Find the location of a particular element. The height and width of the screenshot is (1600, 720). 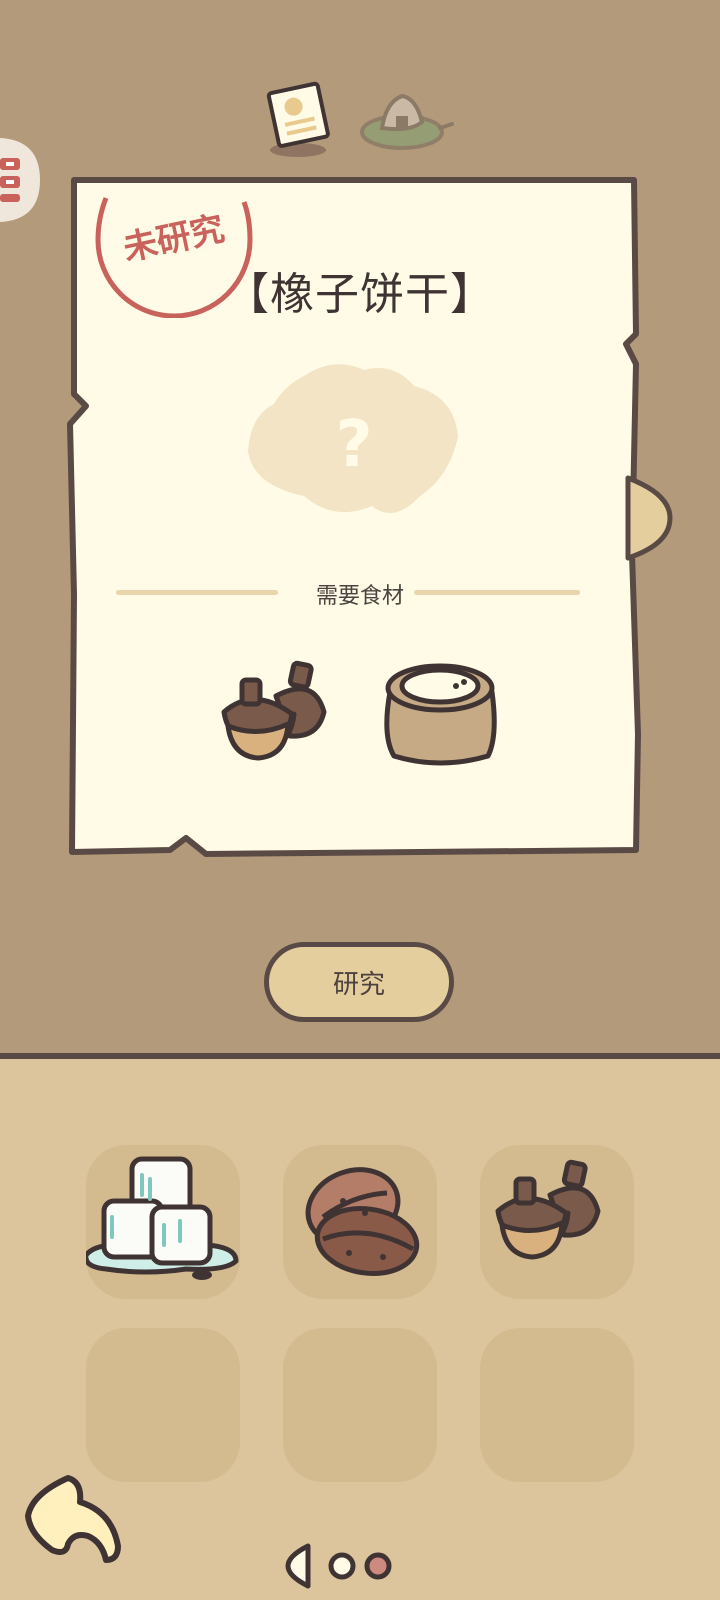

flour-sack-icon is located at coordinates (440, 714).